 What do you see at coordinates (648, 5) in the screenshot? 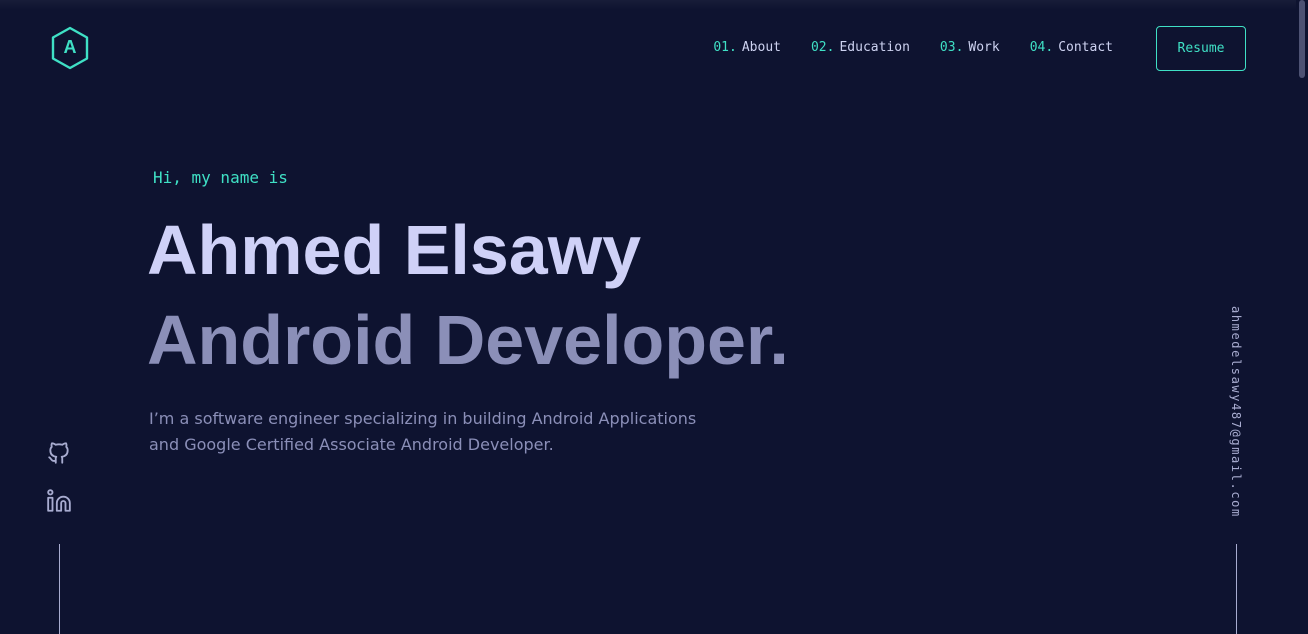
I see `header-shadow` at bounding box center [648, 5].